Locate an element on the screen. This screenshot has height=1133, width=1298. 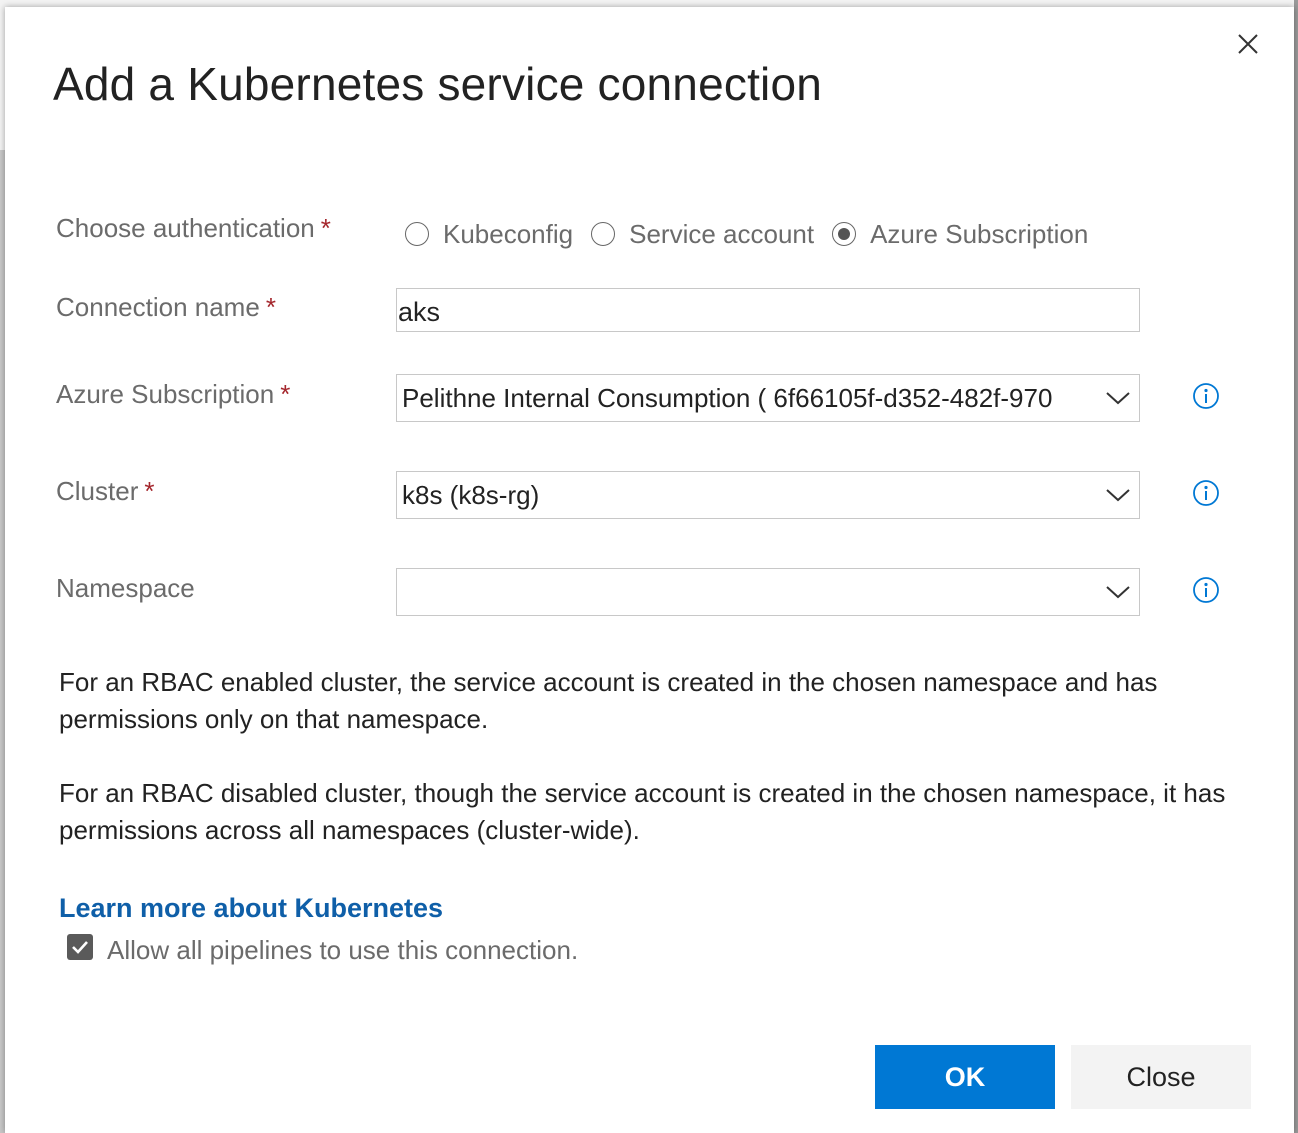
radio-kubeconfig: Kubeconfig is located at coordinates (489, 234).